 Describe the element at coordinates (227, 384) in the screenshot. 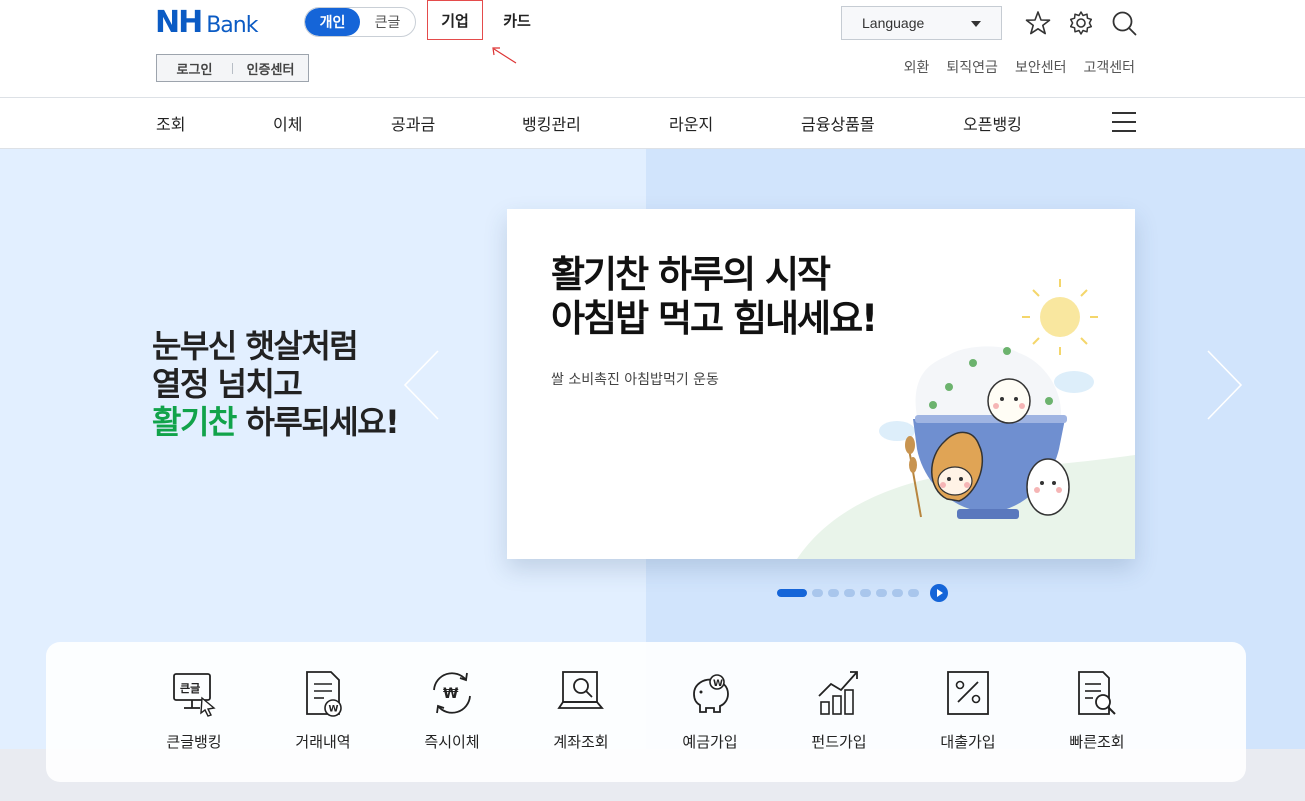

I see `hero-copy-line2: 열정 넘치고` at that location.